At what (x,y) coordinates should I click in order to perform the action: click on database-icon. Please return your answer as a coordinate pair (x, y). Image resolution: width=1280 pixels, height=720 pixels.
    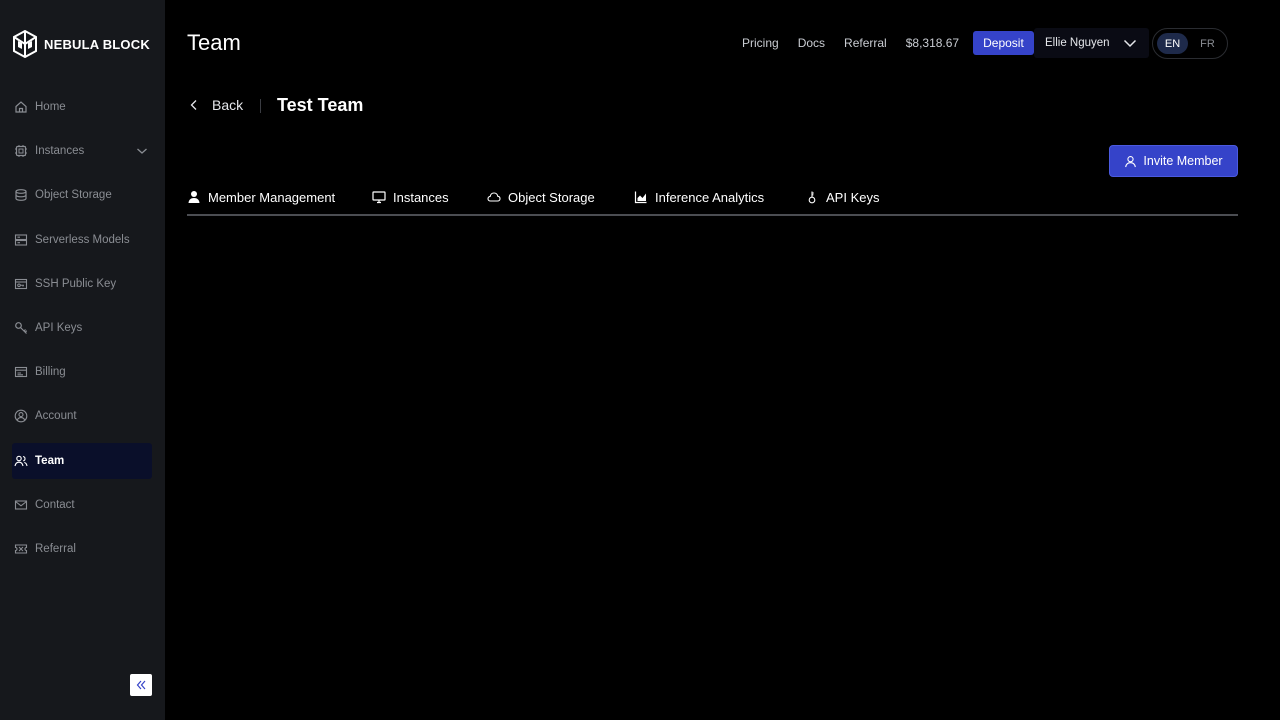
    Looking at the image, I should click on (21, 195).